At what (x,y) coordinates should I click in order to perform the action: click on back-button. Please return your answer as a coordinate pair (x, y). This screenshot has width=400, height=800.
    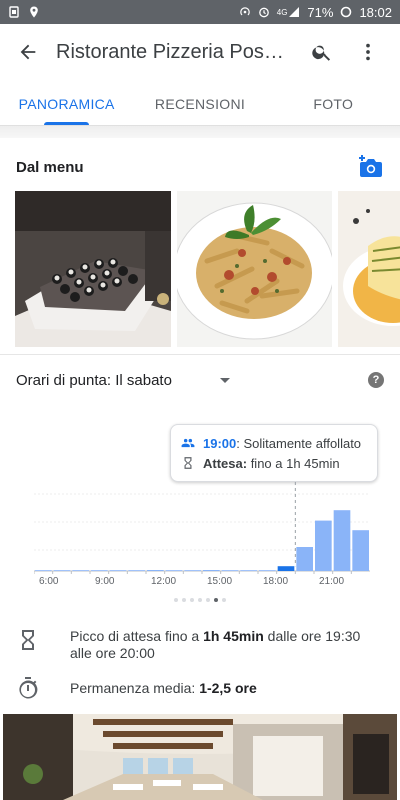
    Looking at the image, I should click on (28, 52).